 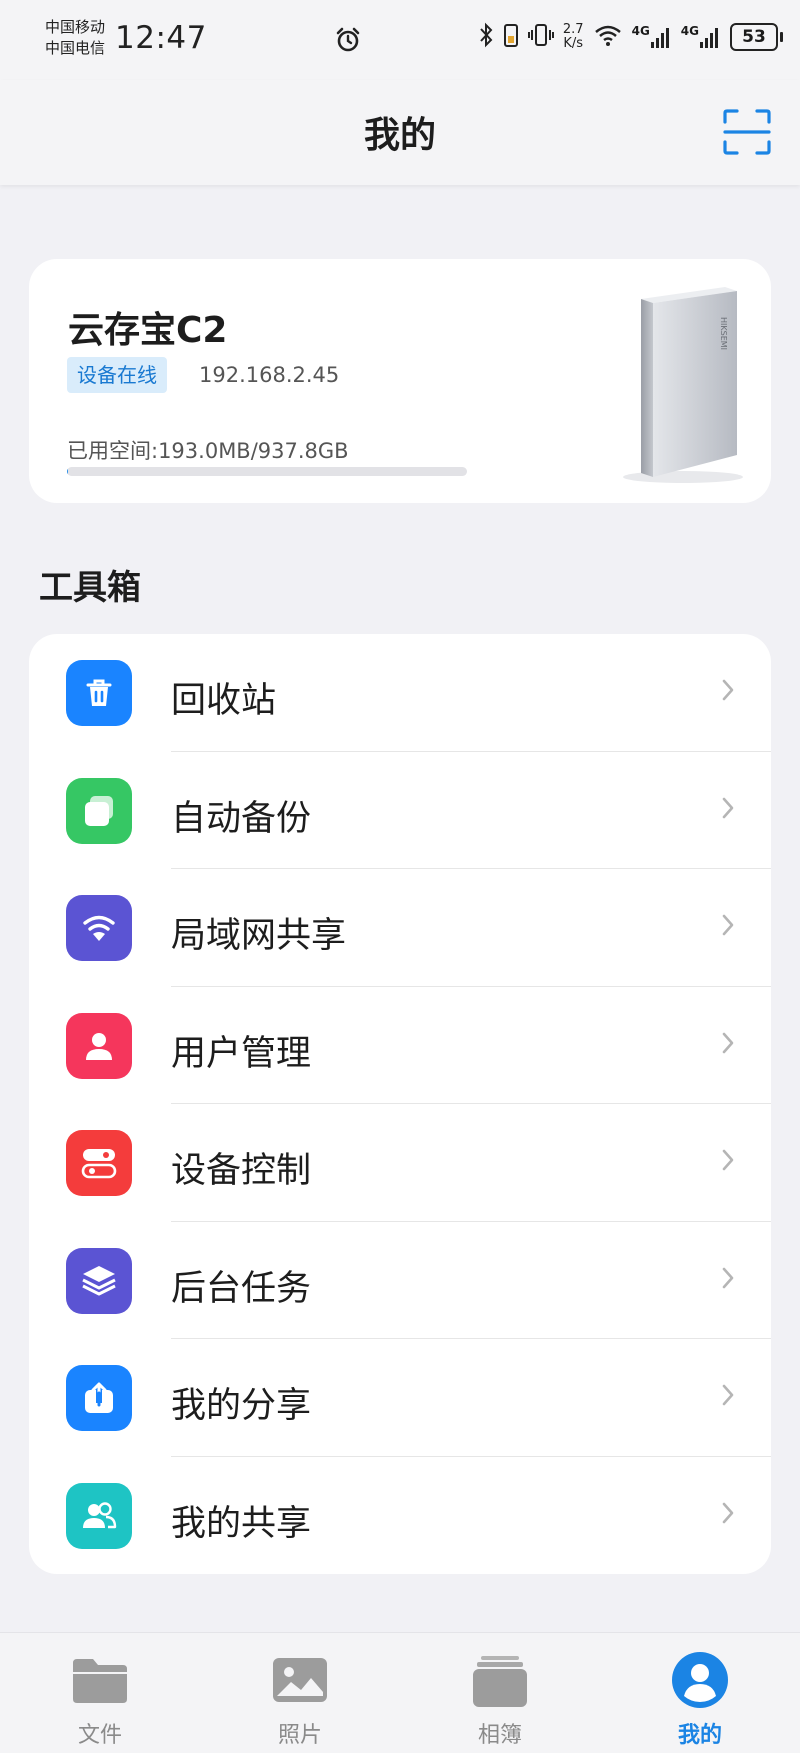 What do you see at coordinates (99, 1281) in the screenshot?
I see `layers-icon` at bounding box center [99, 1281].